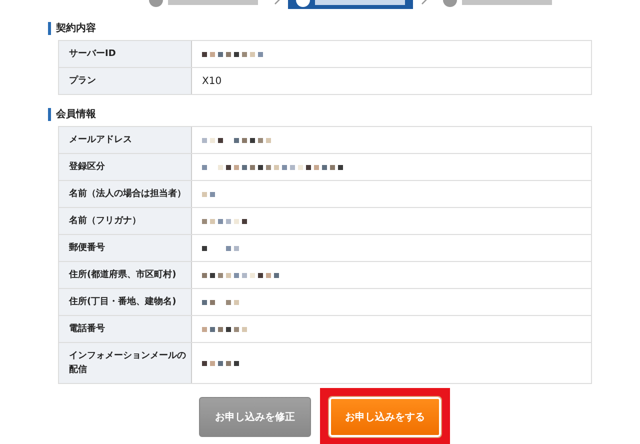 The width and height of the screenshot is (640, 444). I want to click on row-label: インフォメーションメールの配信, so click(125, 363).